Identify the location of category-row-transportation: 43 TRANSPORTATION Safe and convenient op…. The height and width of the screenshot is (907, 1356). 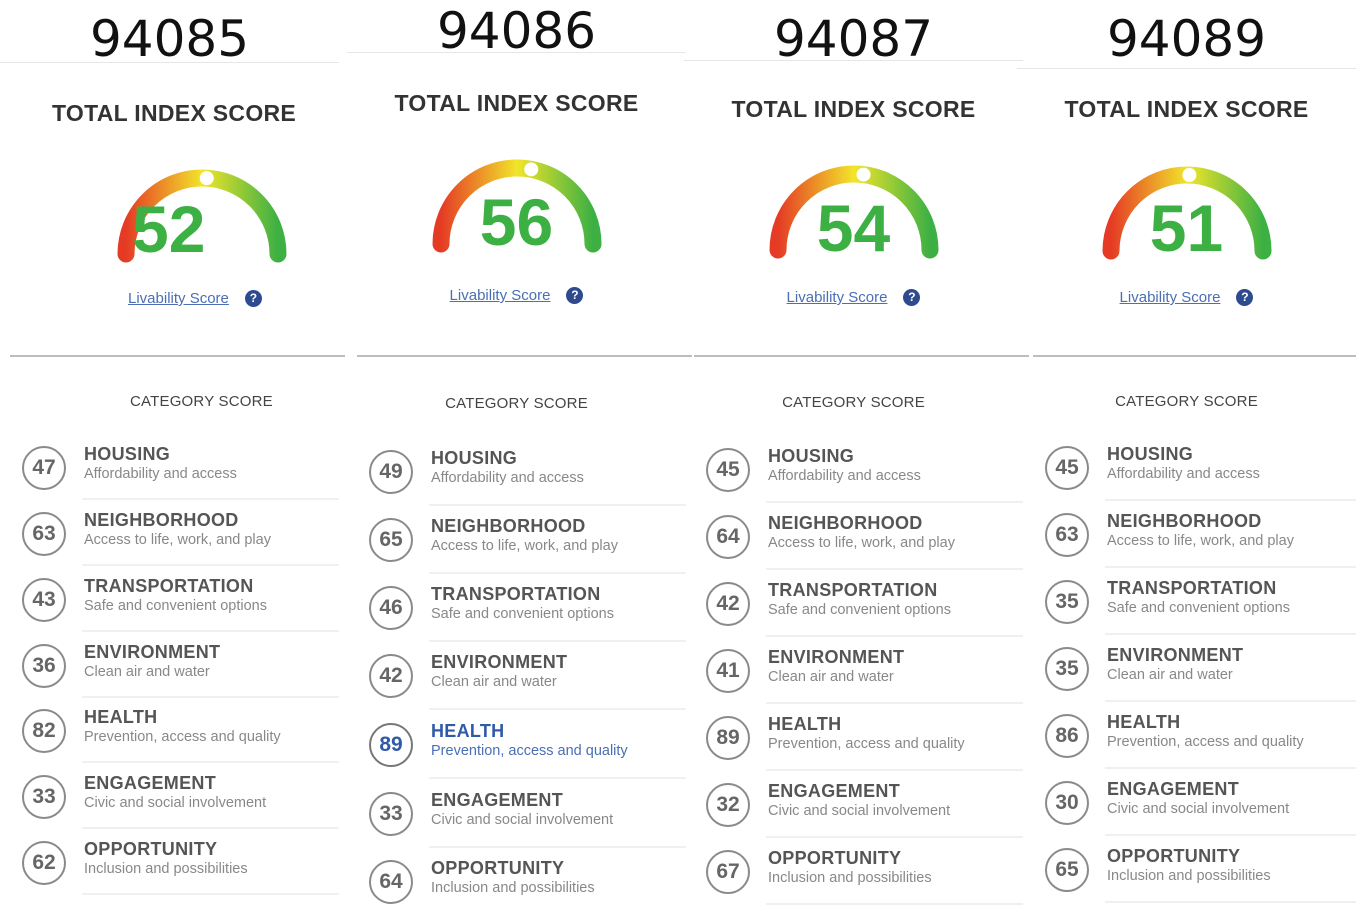
(174, 599).